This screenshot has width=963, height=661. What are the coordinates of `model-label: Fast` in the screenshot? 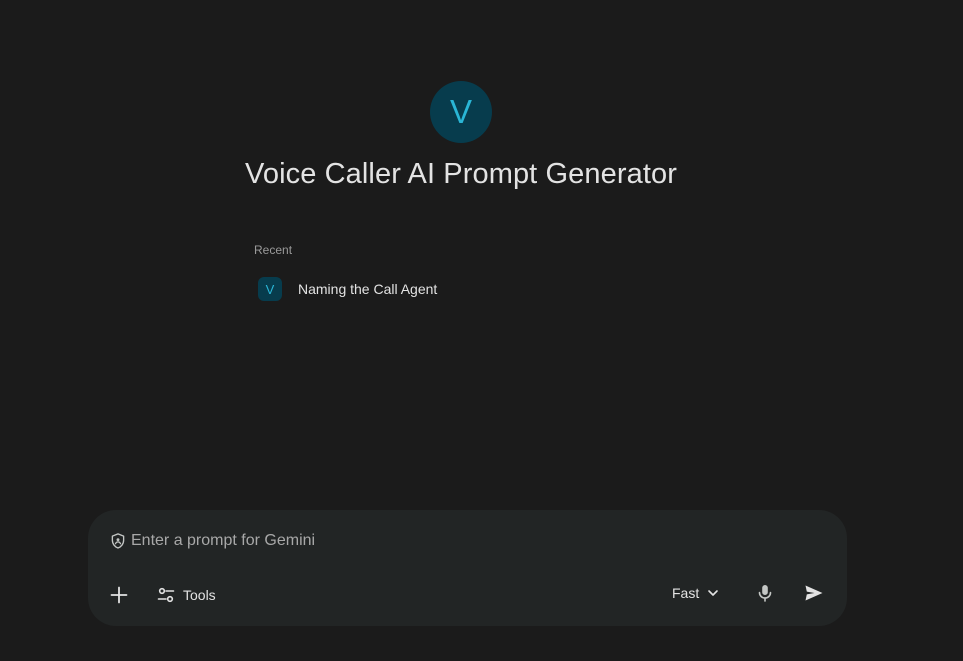 It's located at (686, 593).